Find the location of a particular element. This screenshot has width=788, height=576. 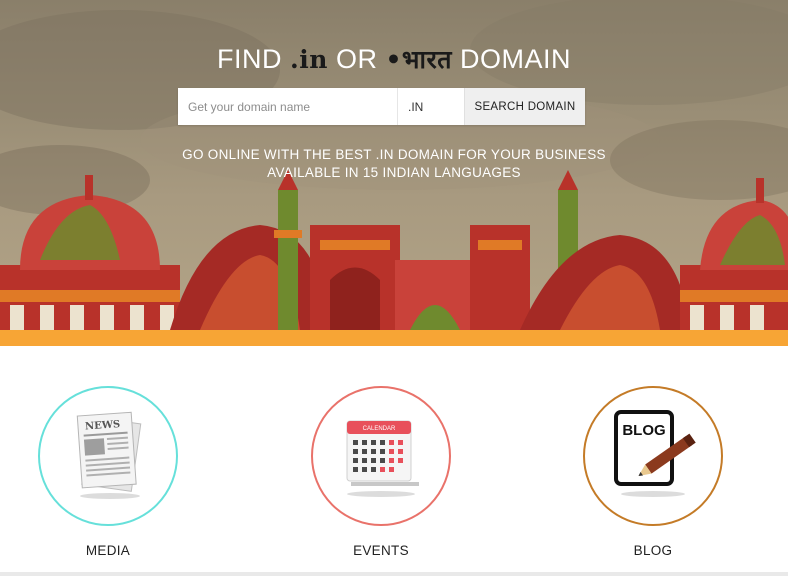

feature-blog-label: BLOG is located at coordinates (653, 550).